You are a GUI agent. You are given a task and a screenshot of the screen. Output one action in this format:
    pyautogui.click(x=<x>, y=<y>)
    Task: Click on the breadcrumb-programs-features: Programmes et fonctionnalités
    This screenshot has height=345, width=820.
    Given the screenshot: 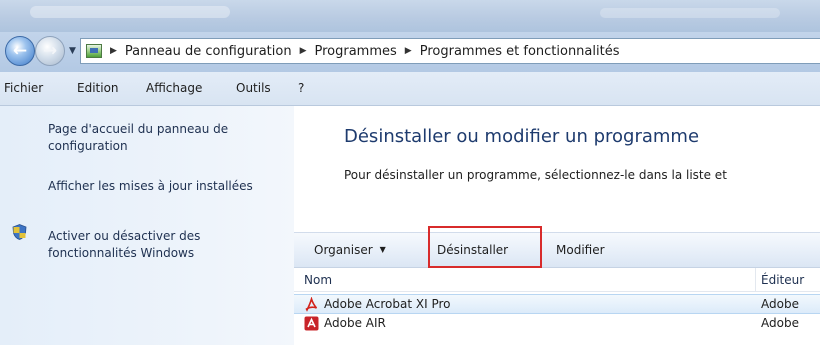 What is the action you would take?
    pyautogui.click(x=520, y=51)
    